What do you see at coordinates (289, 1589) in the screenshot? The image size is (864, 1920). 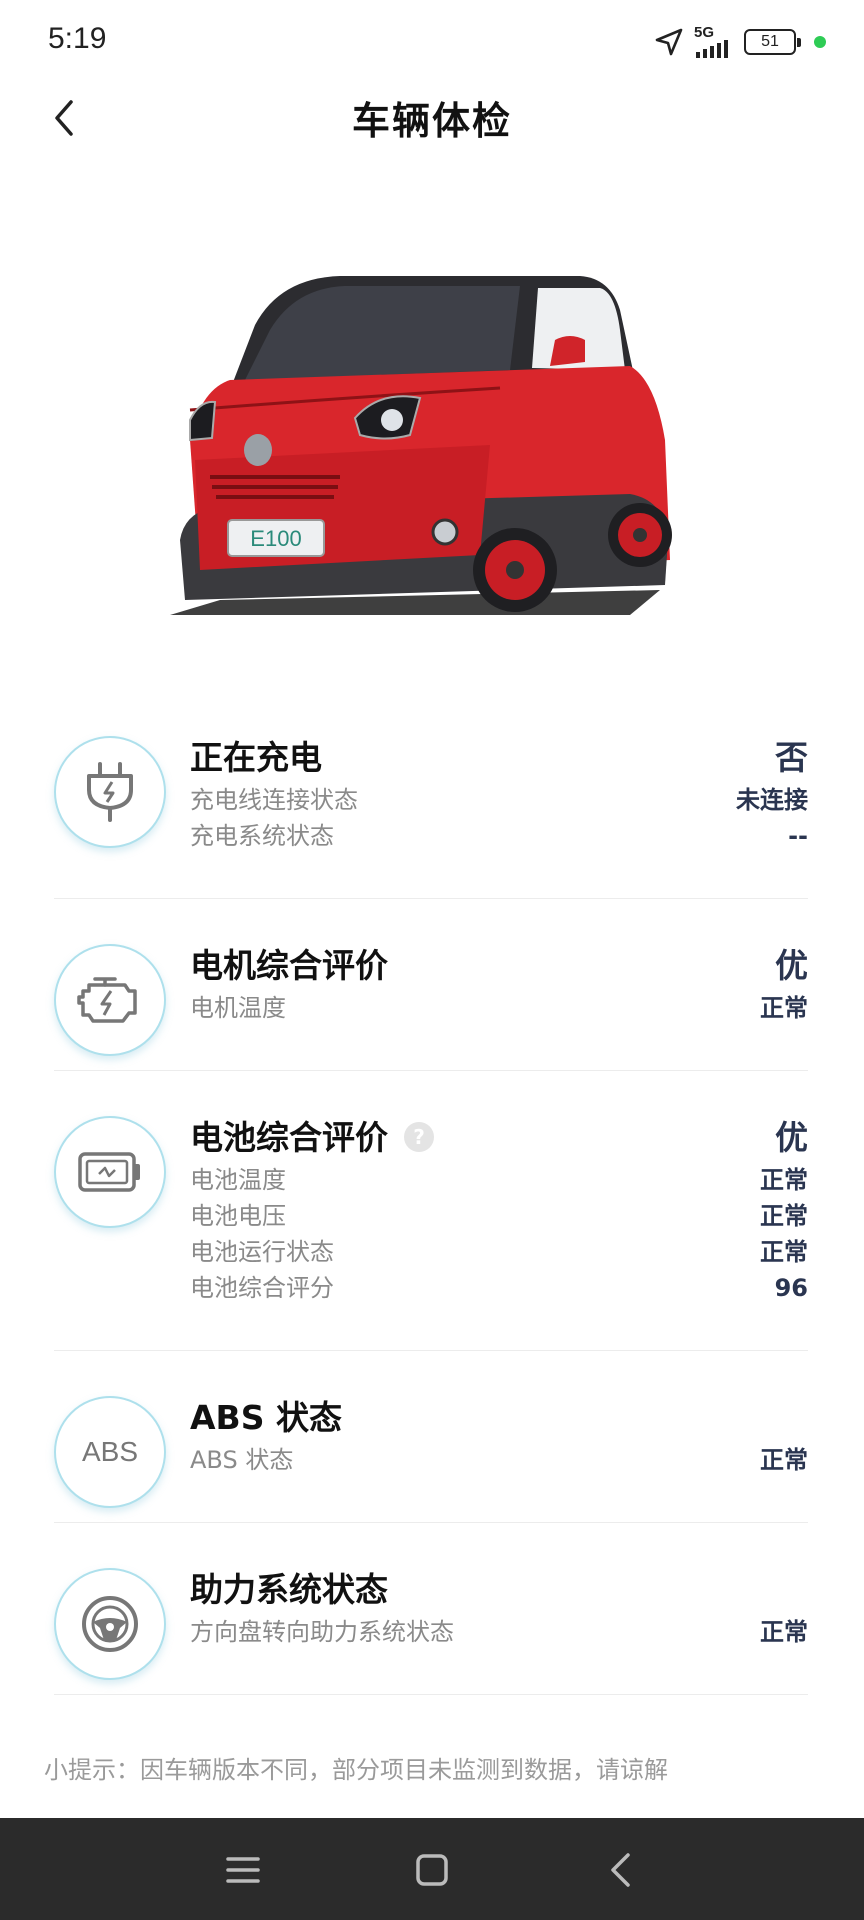 I see `row-title: 助力系统状态` at bounding box center [289, 1589].